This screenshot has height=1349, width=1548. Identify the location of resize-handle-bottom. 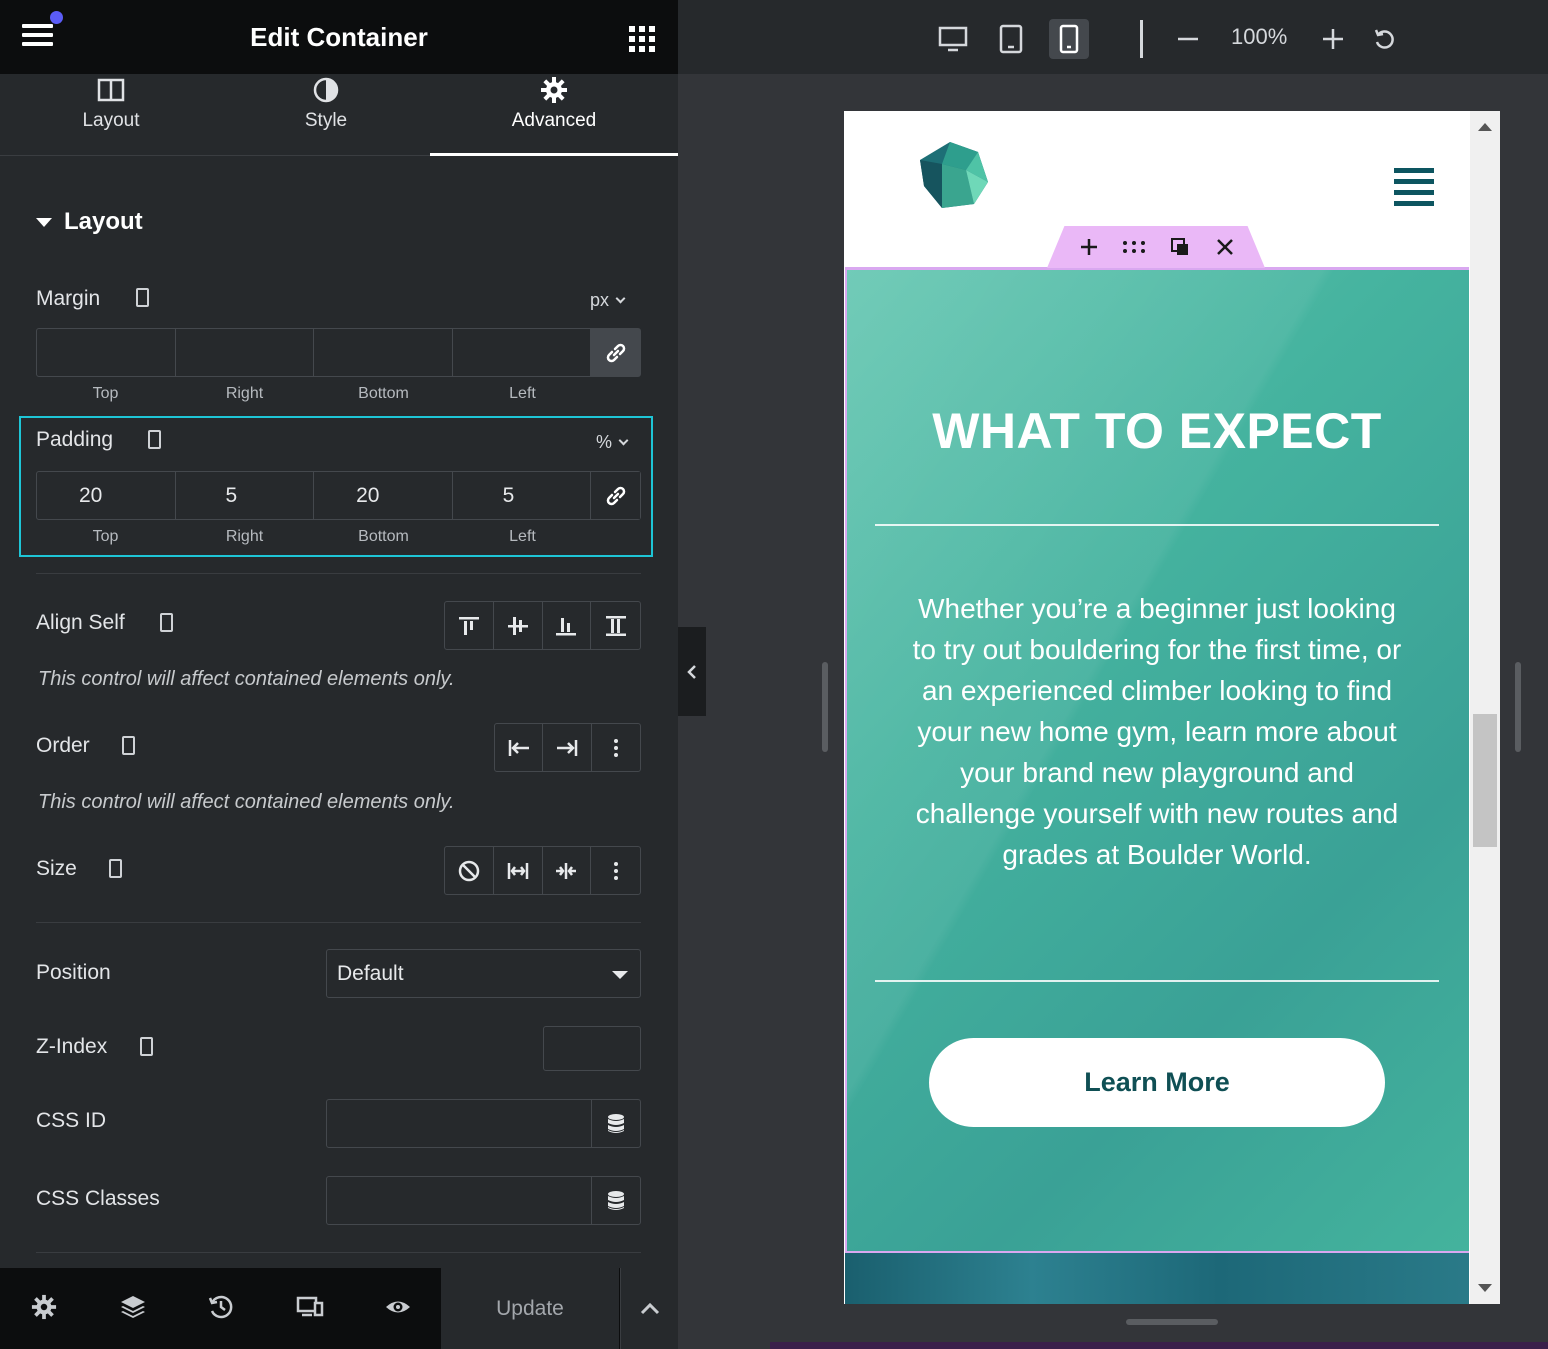
(1172, 1322).